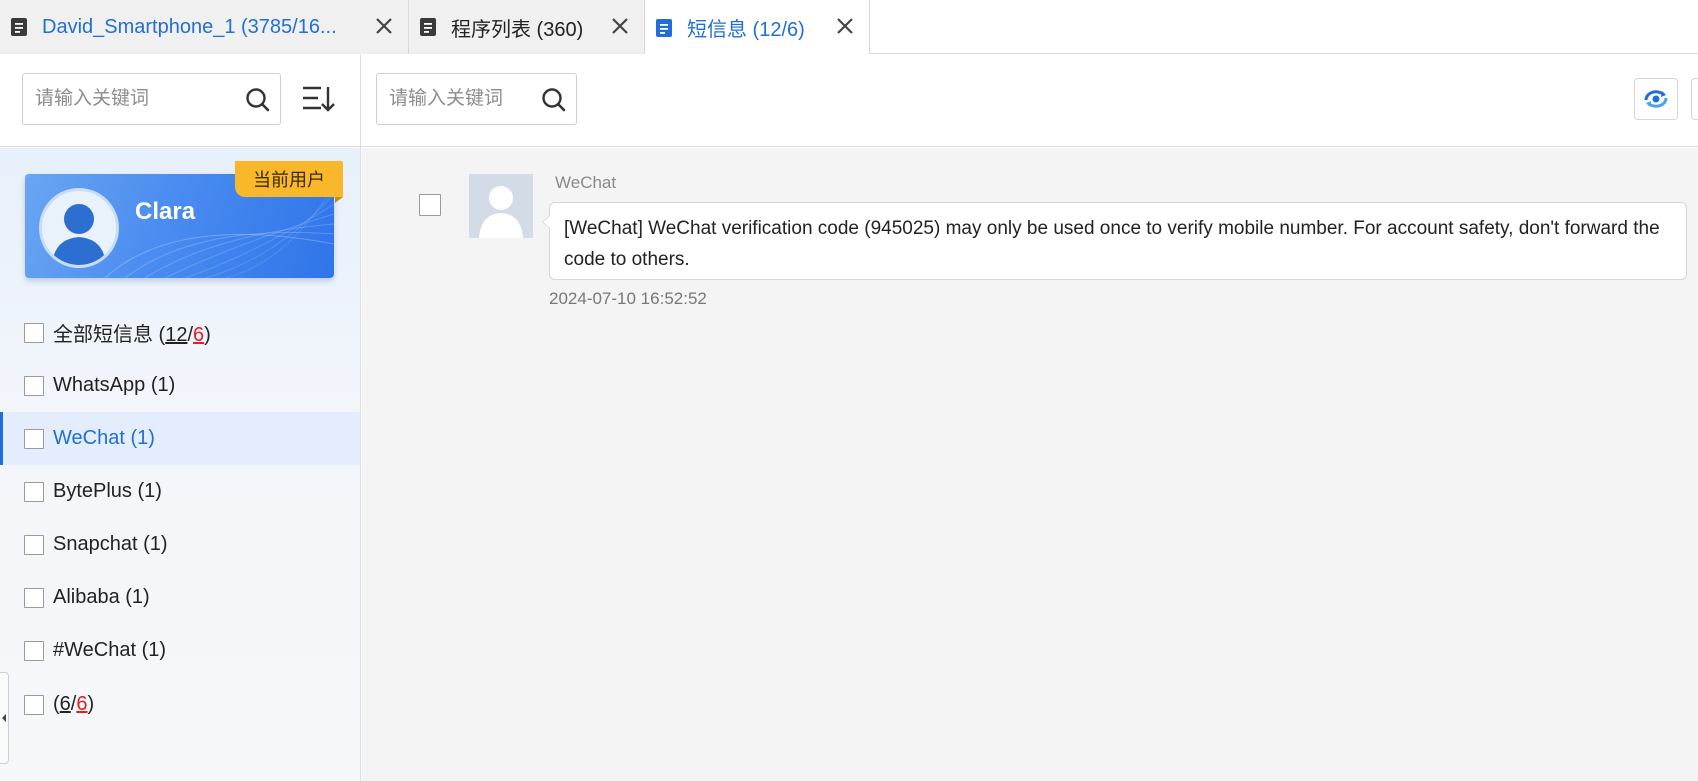 The width and height of the screenshot is (1698, 781). I want to click on message-timestamp: 2024-07-10 16:52:52, so click(628, 298).